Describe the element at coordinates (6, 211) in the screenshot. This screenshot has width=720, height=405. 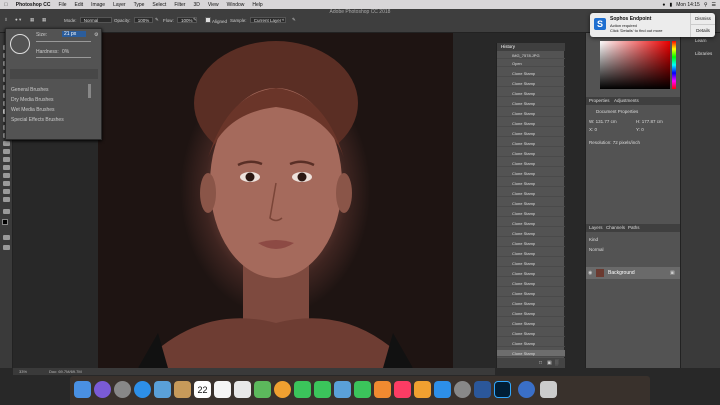
I see `more-tools-icon` at that location.